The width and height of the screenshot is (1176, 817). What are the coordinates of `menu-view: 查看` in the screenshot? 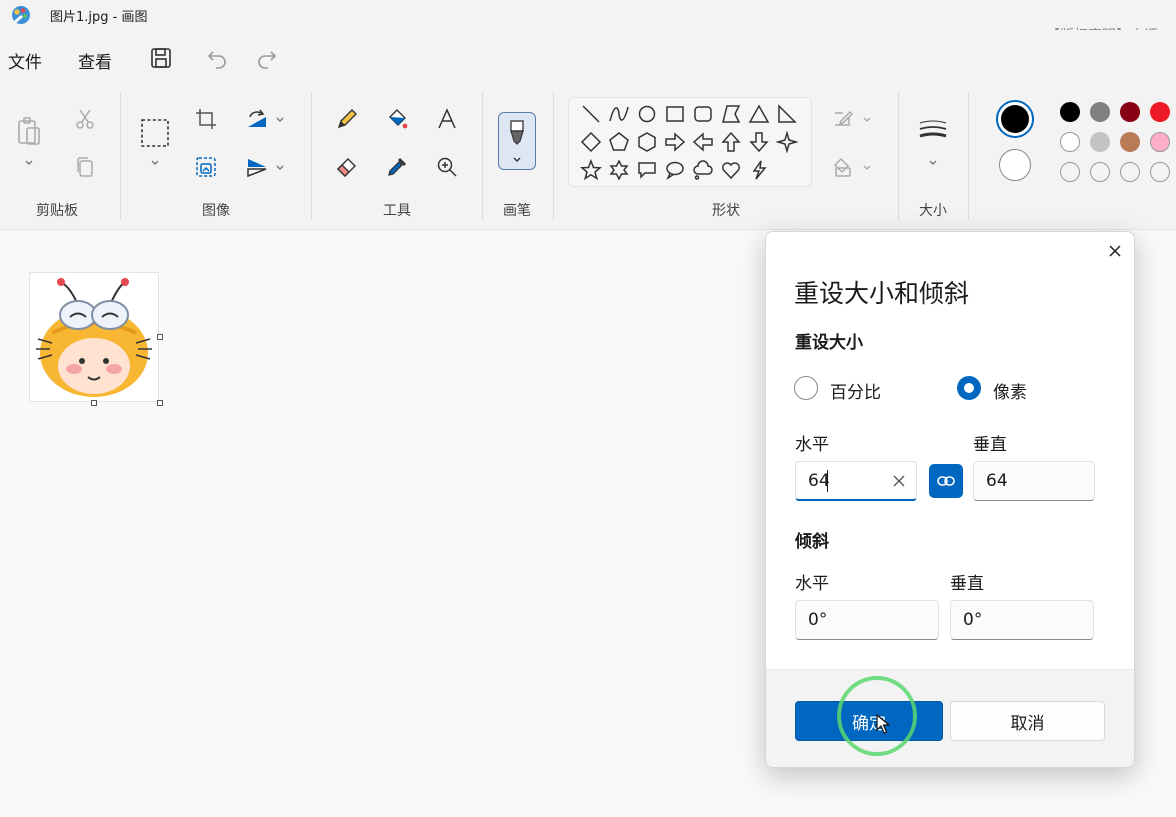 It's located at (95, 60).